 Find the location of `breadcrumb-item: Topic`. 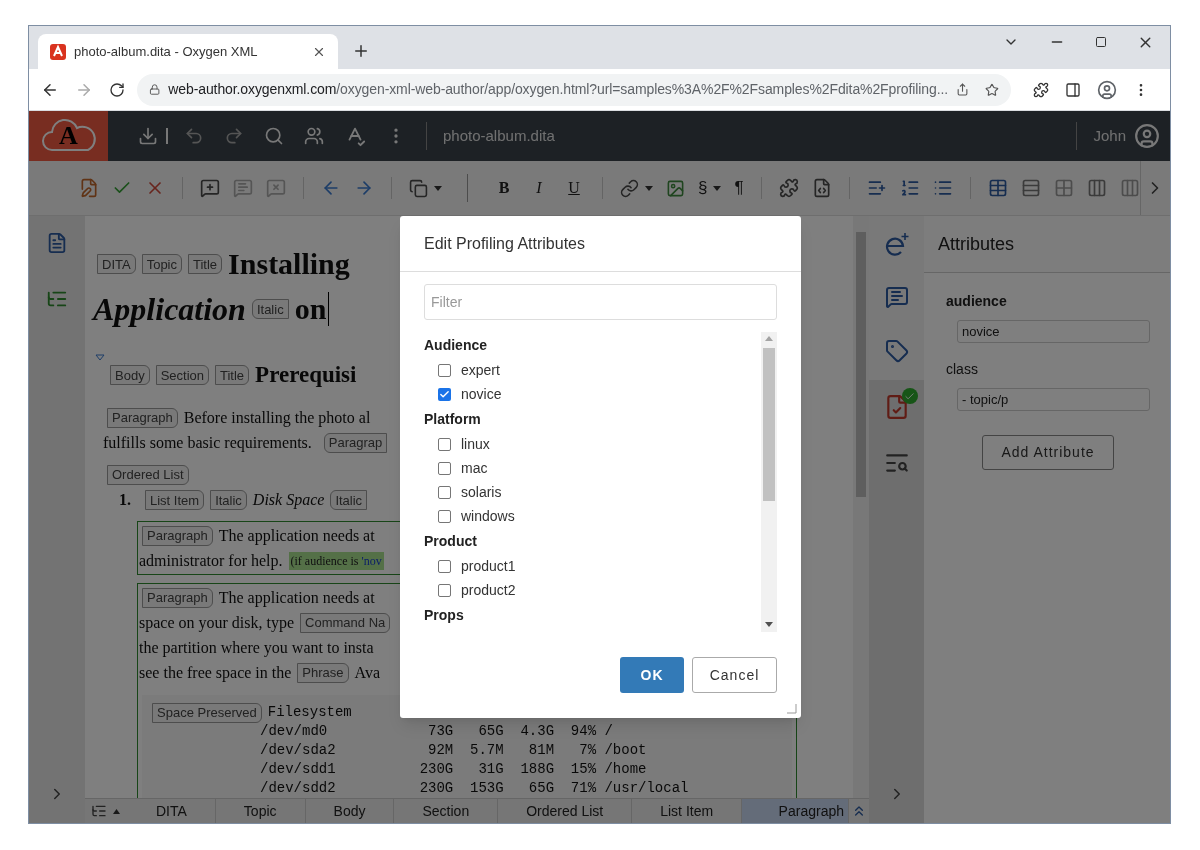

breadcrumb-item: Topic is located at coordinates (260, 811).